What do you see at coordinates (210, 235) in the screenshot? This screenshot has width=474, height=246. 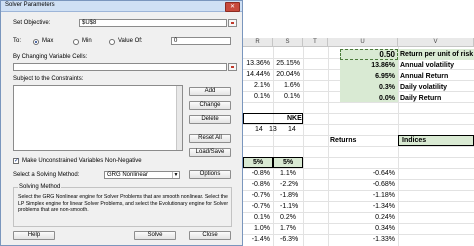 I see `close-button: Close` at bounding box center [210, 235].